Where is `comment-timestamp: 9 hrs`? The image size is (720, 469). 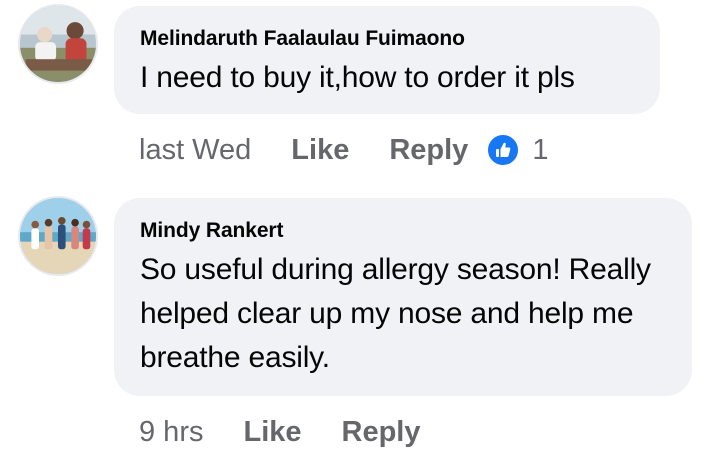 comment-timestamp: 9 hrs is located at coordinates (171, 432).